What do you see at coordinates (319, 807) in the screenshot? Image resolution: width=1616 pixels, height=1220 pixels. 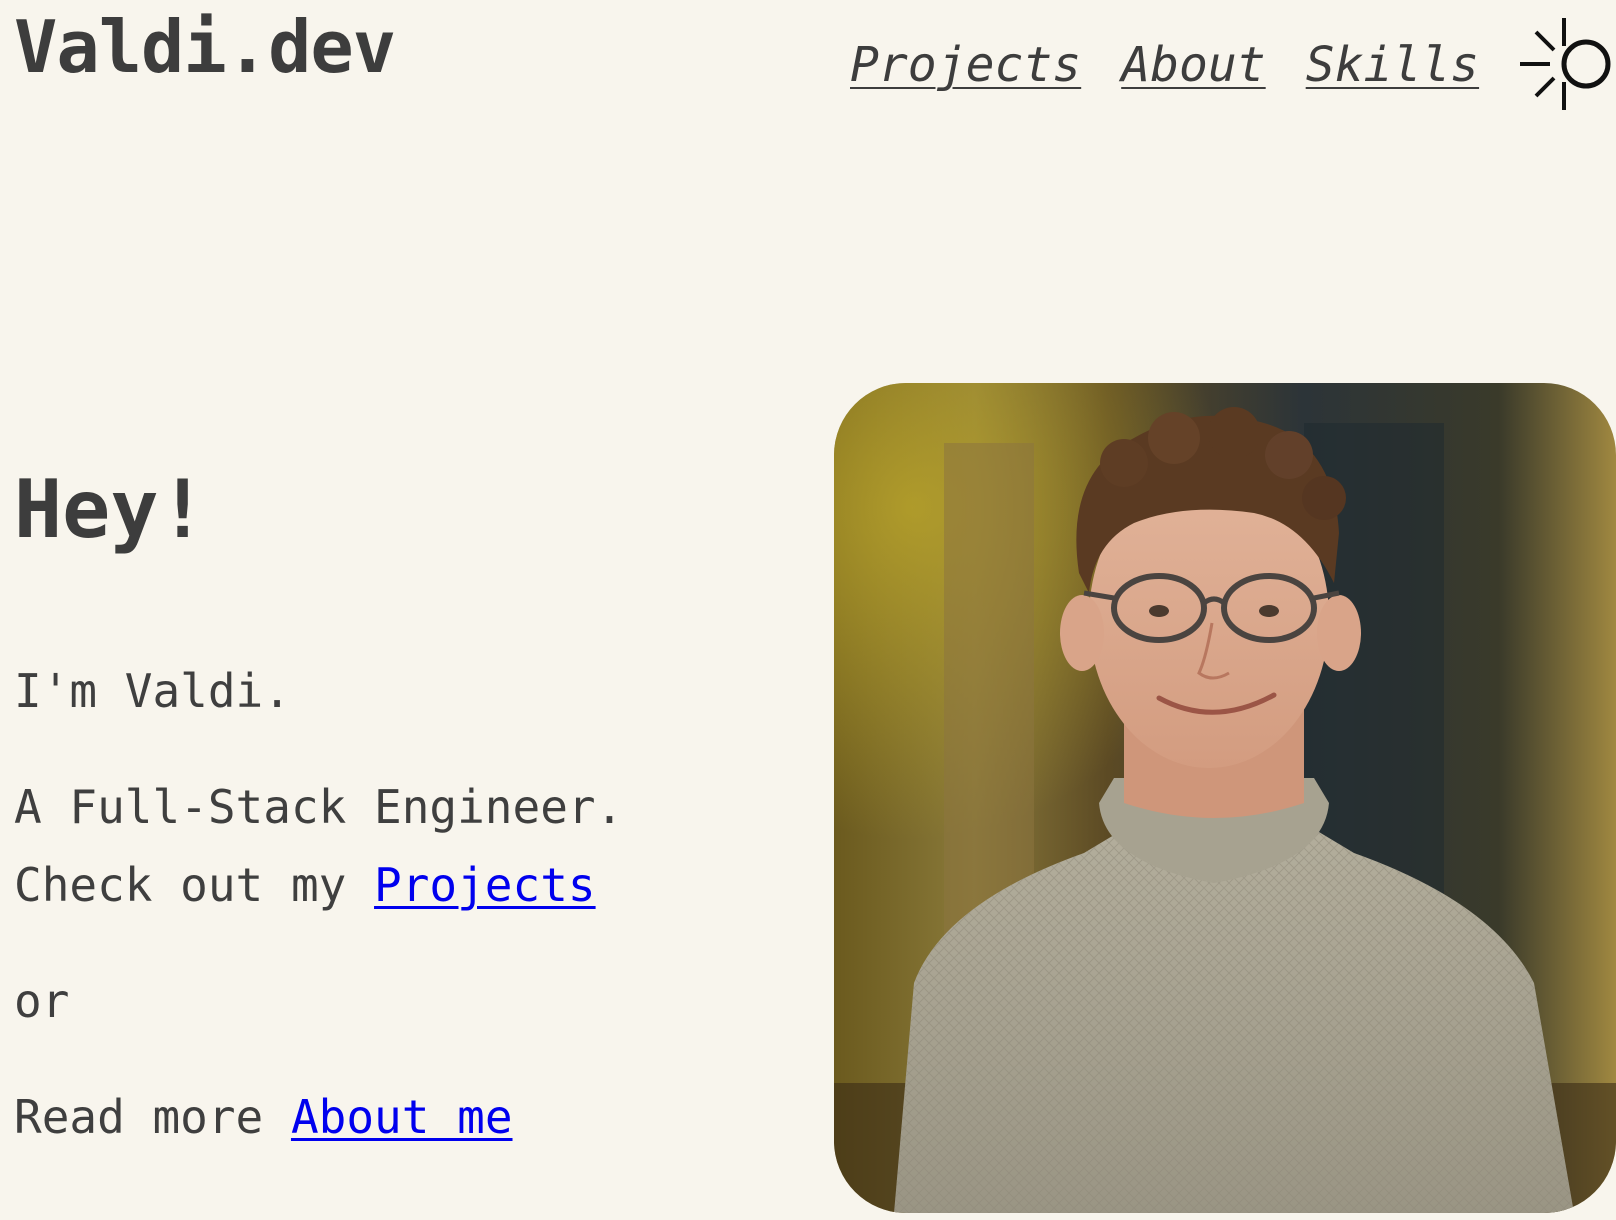 I see `role-text: A Full-Stack Engineer.` at bounding box center [319, 807].